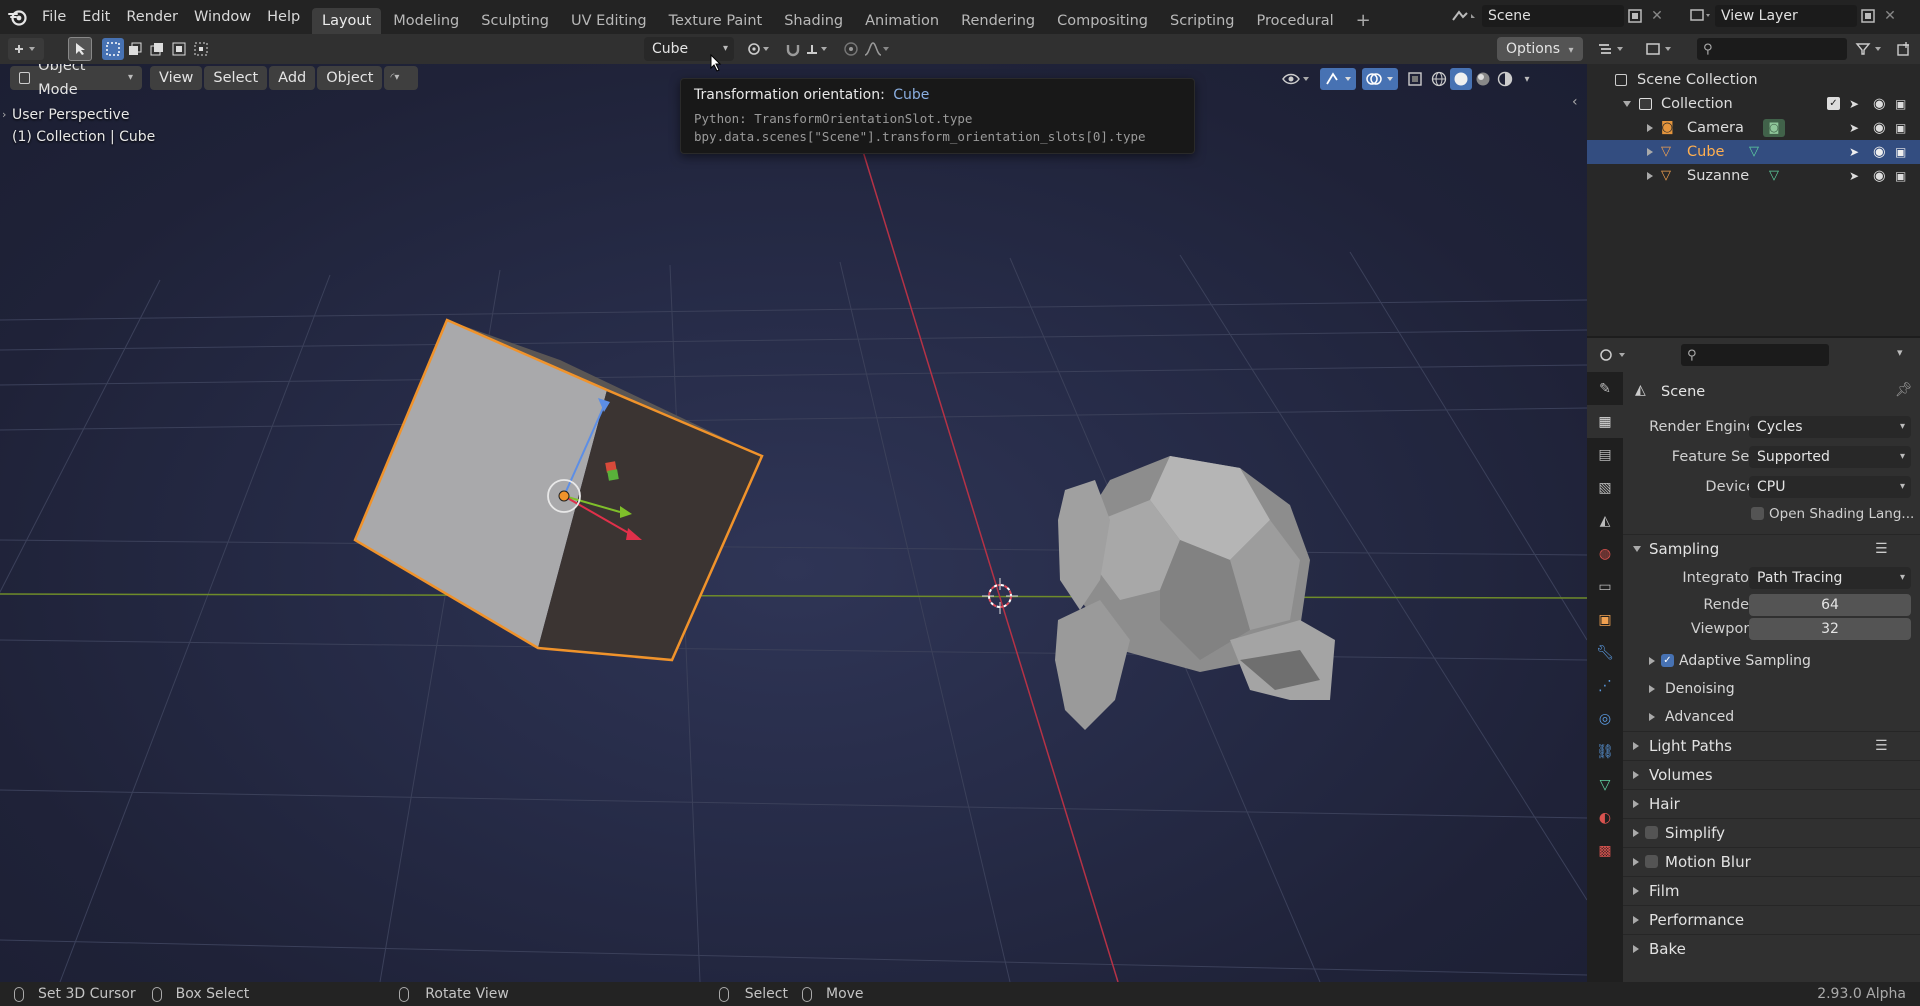  What do you see at coordinates (1771, 890) in the screenshot?
I see `film-panel-header: Film` at bounding box center [1771, 890].